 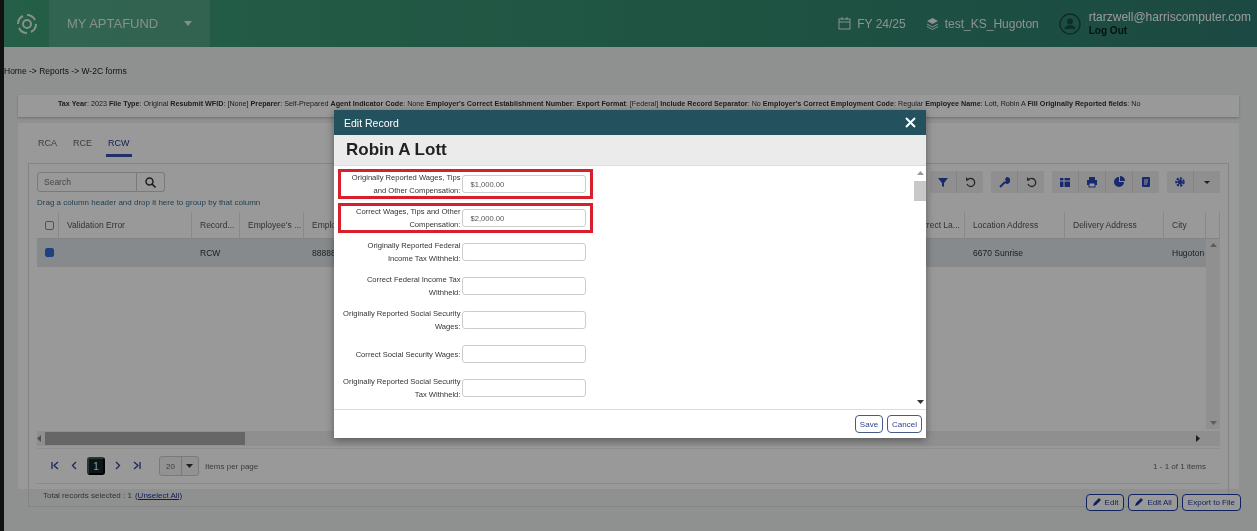 What do you see at coordinates (65, 71) in the screenshot?
I see `breadcrumb: Home -> Reports -> W-2C forms` at bounding box center [65, 71].